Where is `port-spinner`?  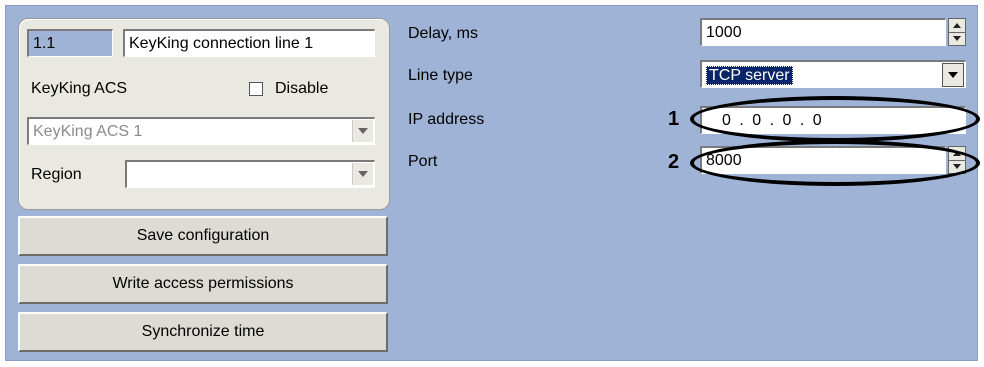
port-spinner is located at coordinates (957, 160).